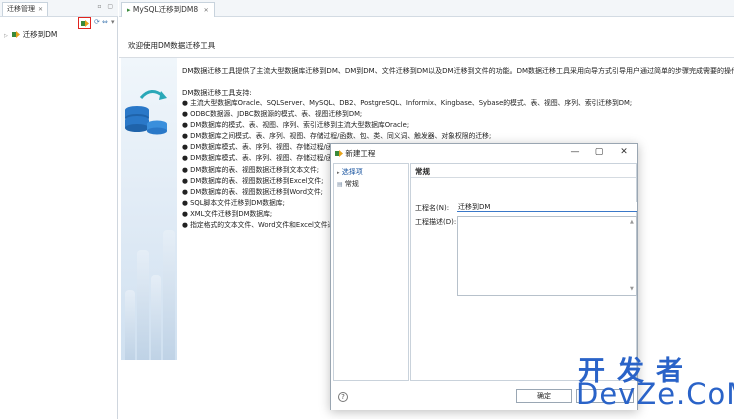  What do you see at coordinates (40, 34) in the screenshot?
I see `tree-item-label: 迁移到DM` at bounding box center [40, 34].